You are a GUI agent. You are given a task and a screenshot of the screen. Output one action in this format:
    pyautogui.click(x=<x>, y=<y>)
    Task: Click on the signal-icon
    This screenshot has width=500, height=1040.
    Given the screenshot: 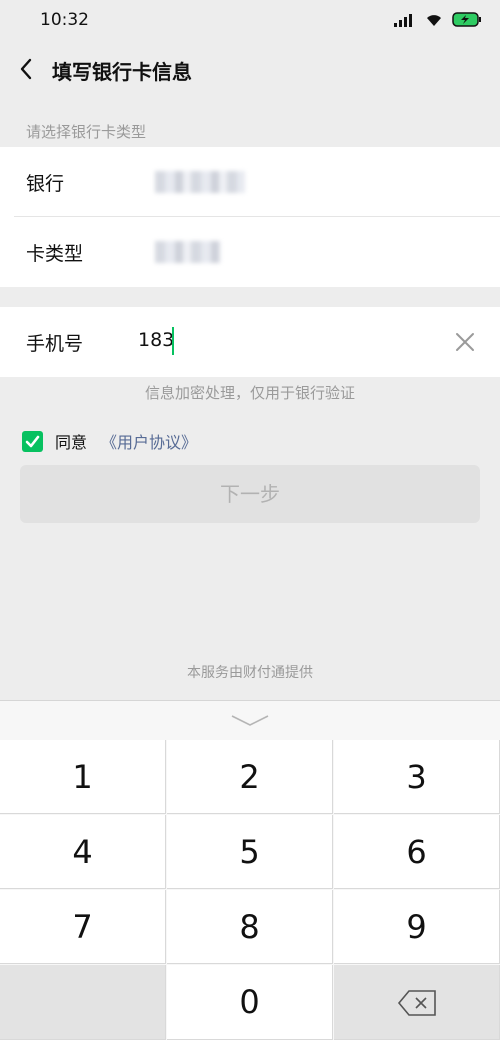 What is the action you would take?
    pyautogui.click(x=403, y=20)
    